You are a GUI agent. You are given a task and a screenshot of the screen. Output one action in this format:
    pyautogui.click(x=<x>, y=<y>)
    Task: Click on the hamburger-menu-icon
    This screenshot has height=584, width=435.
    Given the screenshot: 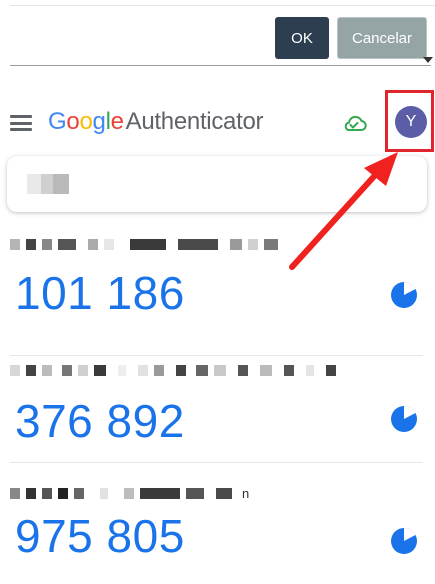 What is the action you would take?
    pyautogui.click(x=21, y=123)
    